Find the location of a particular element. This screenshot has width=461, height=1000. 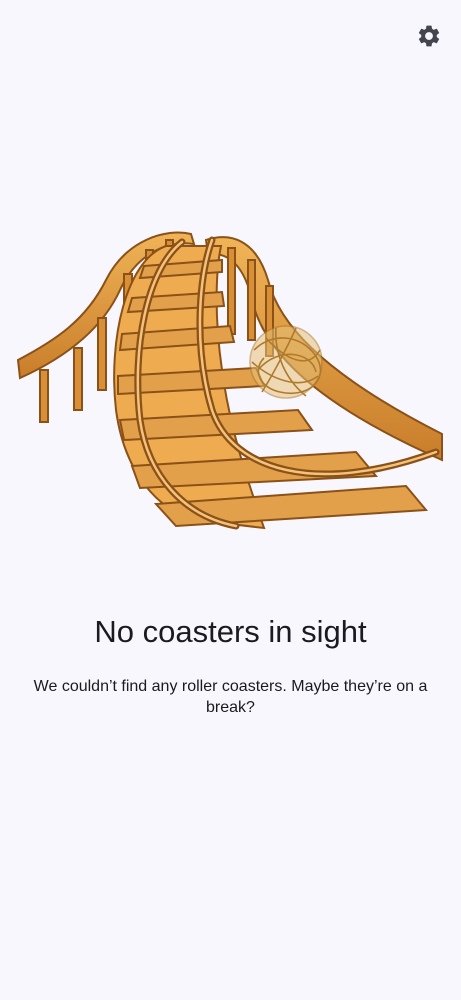

gear-icon is located at coordinates (429, 36).